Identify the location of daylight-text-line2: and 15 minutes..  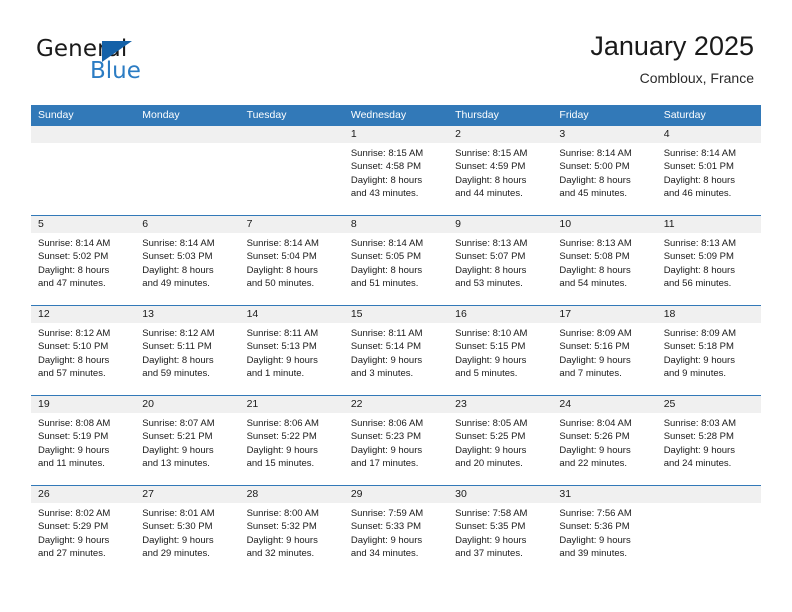
(280, 464).